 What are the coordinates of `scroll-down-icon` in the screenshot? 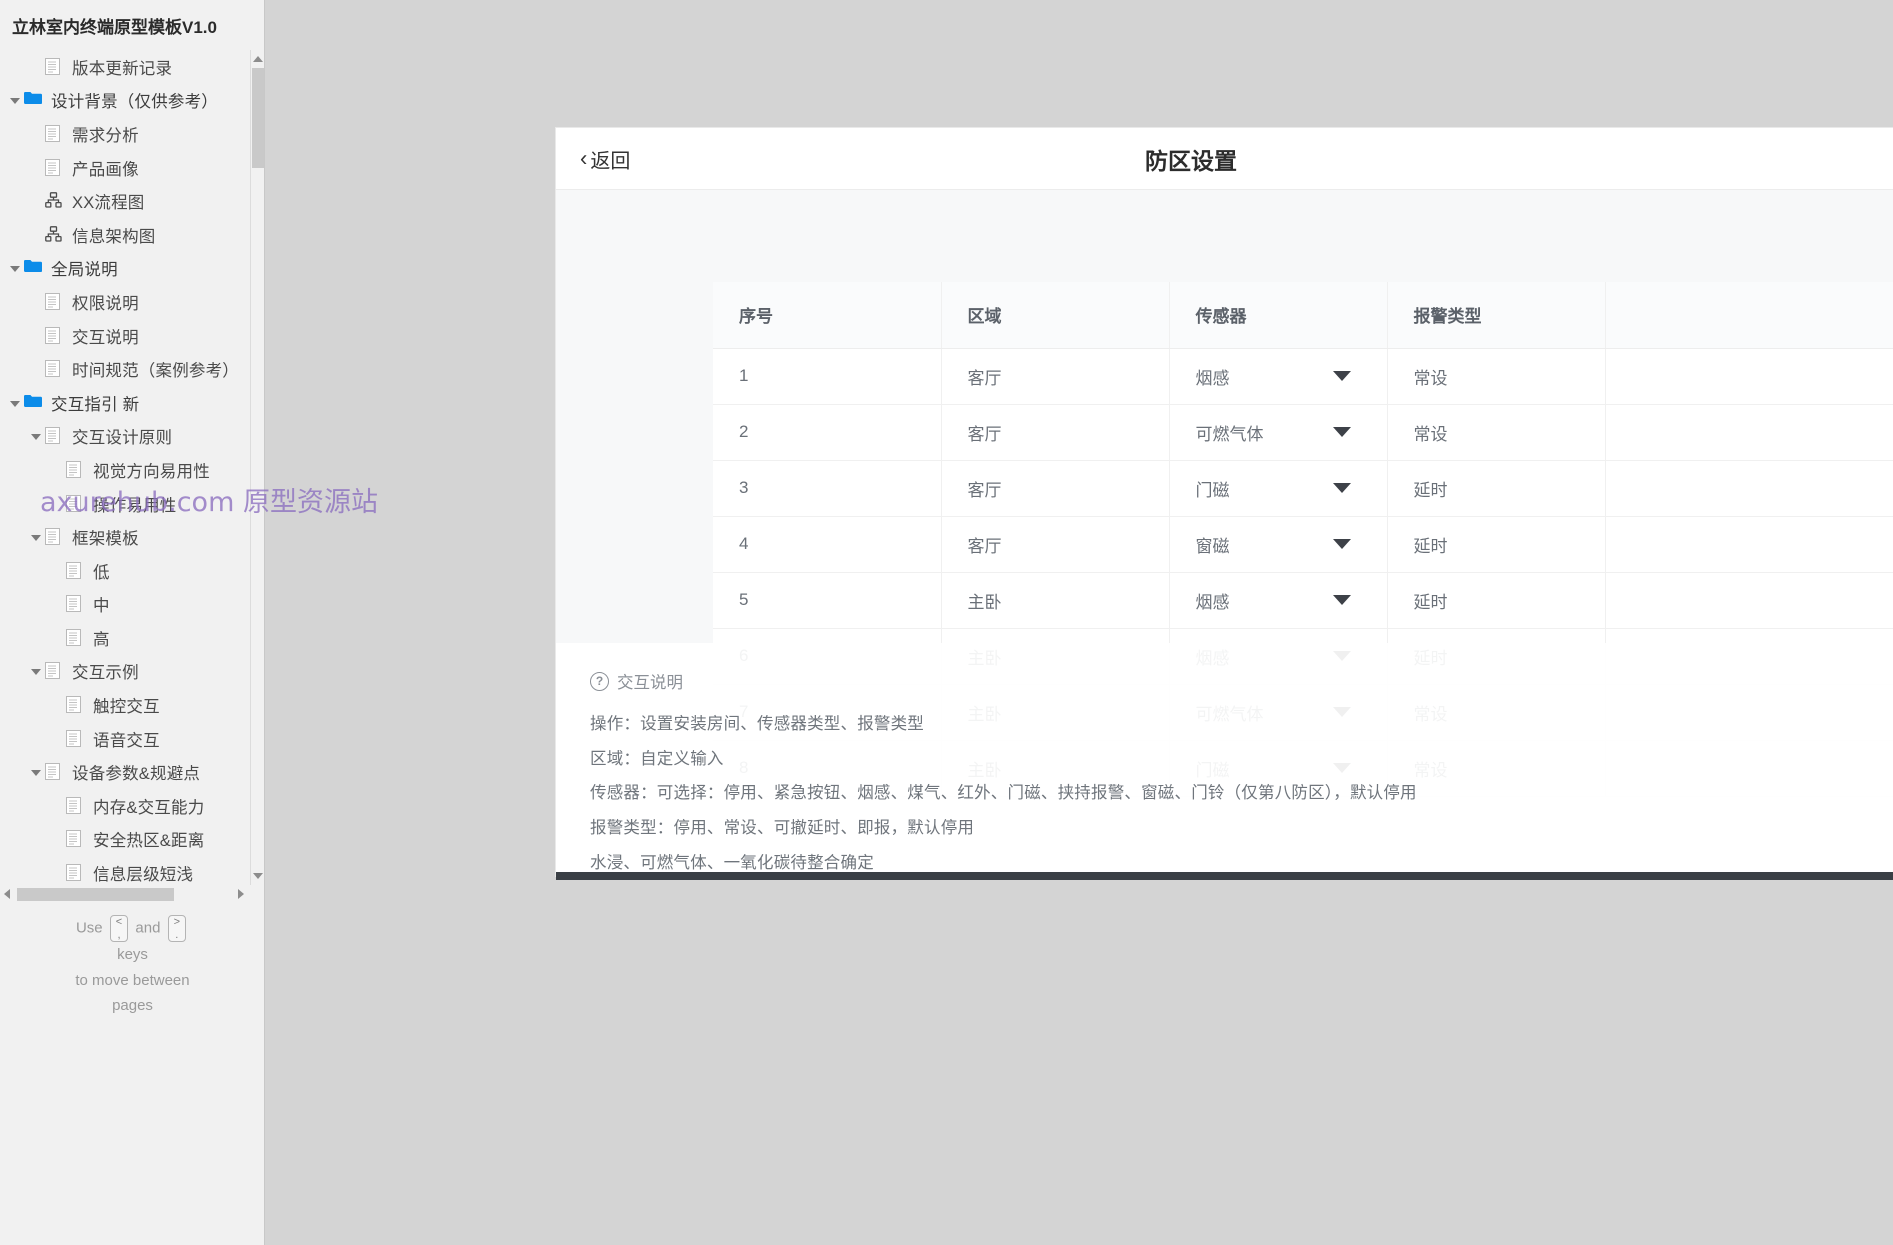 It's located at (257, 876).